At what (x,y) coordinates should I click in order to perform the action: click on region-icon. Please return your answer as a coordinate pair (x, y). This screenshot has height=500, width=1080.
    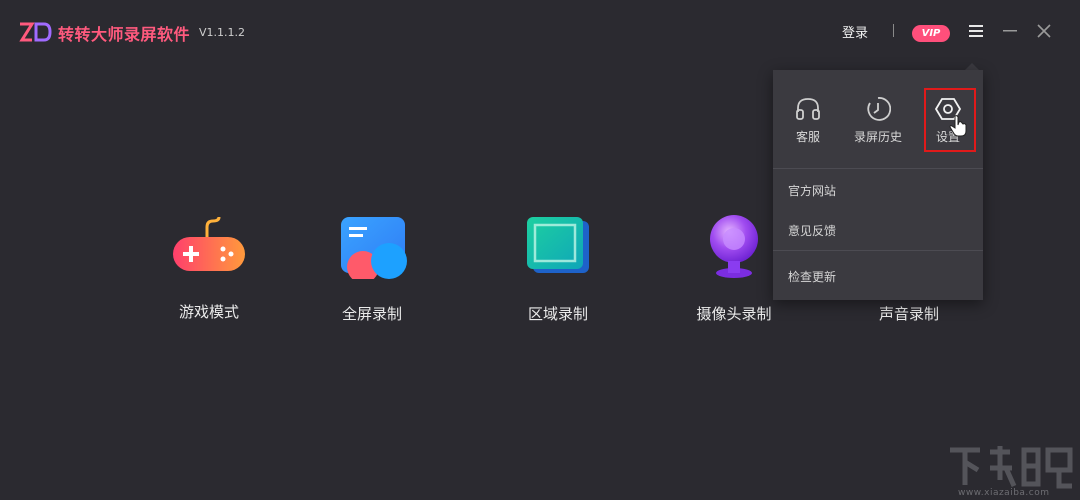
    Looking at the image, I should click on (558, 245).